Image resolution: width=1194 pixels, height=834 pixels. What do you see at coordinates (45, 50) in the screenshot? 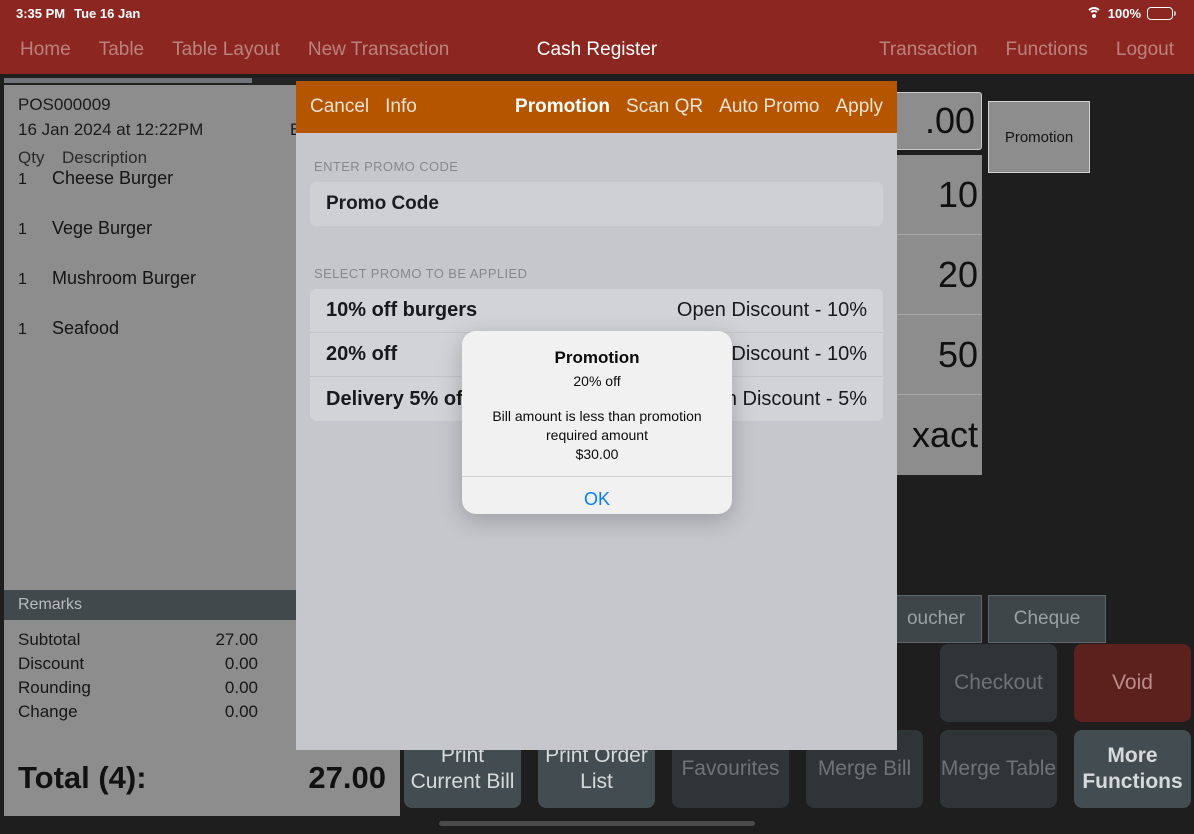
I see `nav-home: Home` at bounding box center [45, 50].